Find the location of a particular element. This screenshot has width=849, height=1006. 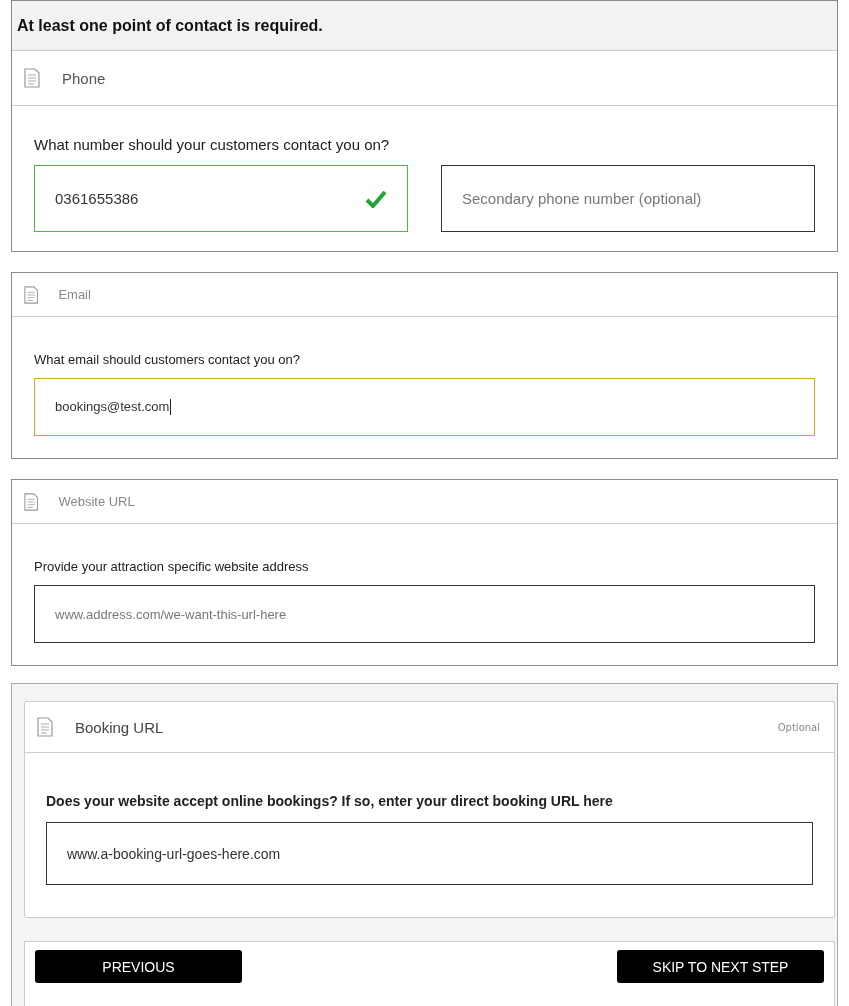

previous-button: PREVIOUS is located at coordinates (138, 966).